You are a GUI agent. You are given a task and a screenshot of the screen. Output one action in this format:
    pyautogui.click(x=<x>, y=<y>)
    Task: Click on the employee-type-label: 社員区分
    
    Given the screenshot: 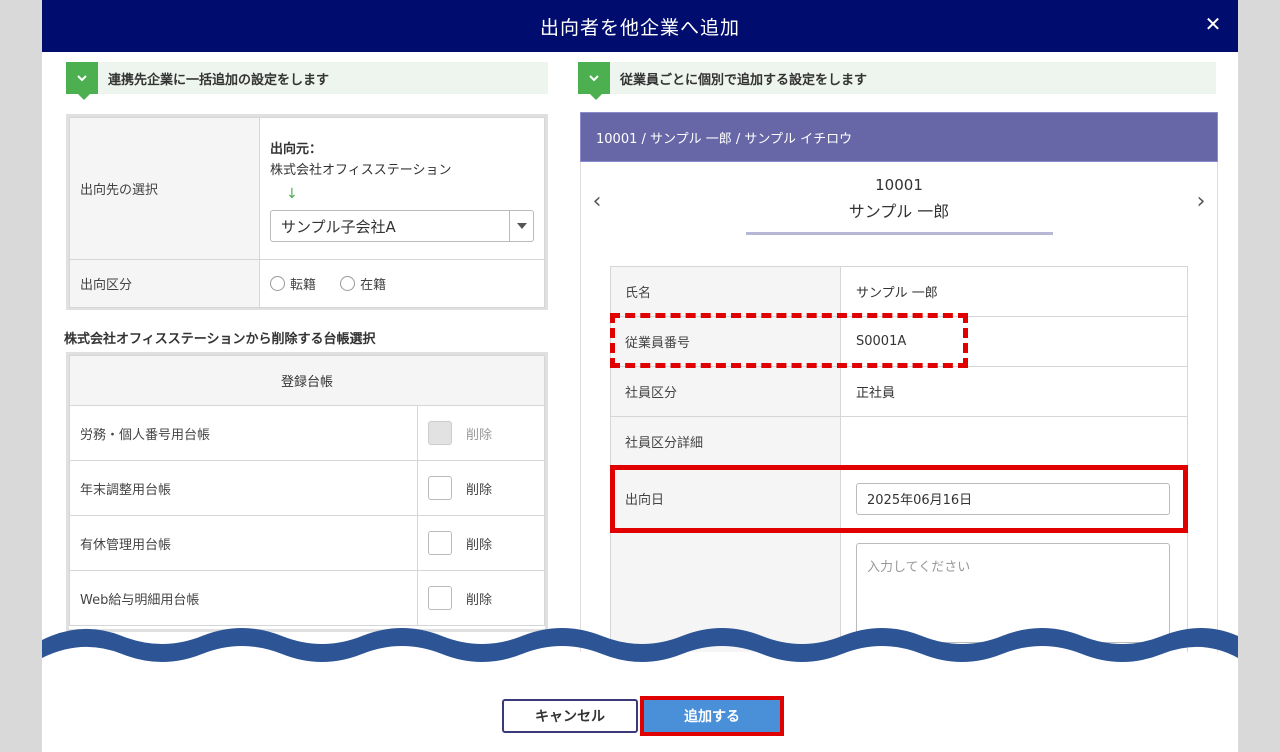 What is the action you would take?
    pyautogui.click(x=725, y=391)
    